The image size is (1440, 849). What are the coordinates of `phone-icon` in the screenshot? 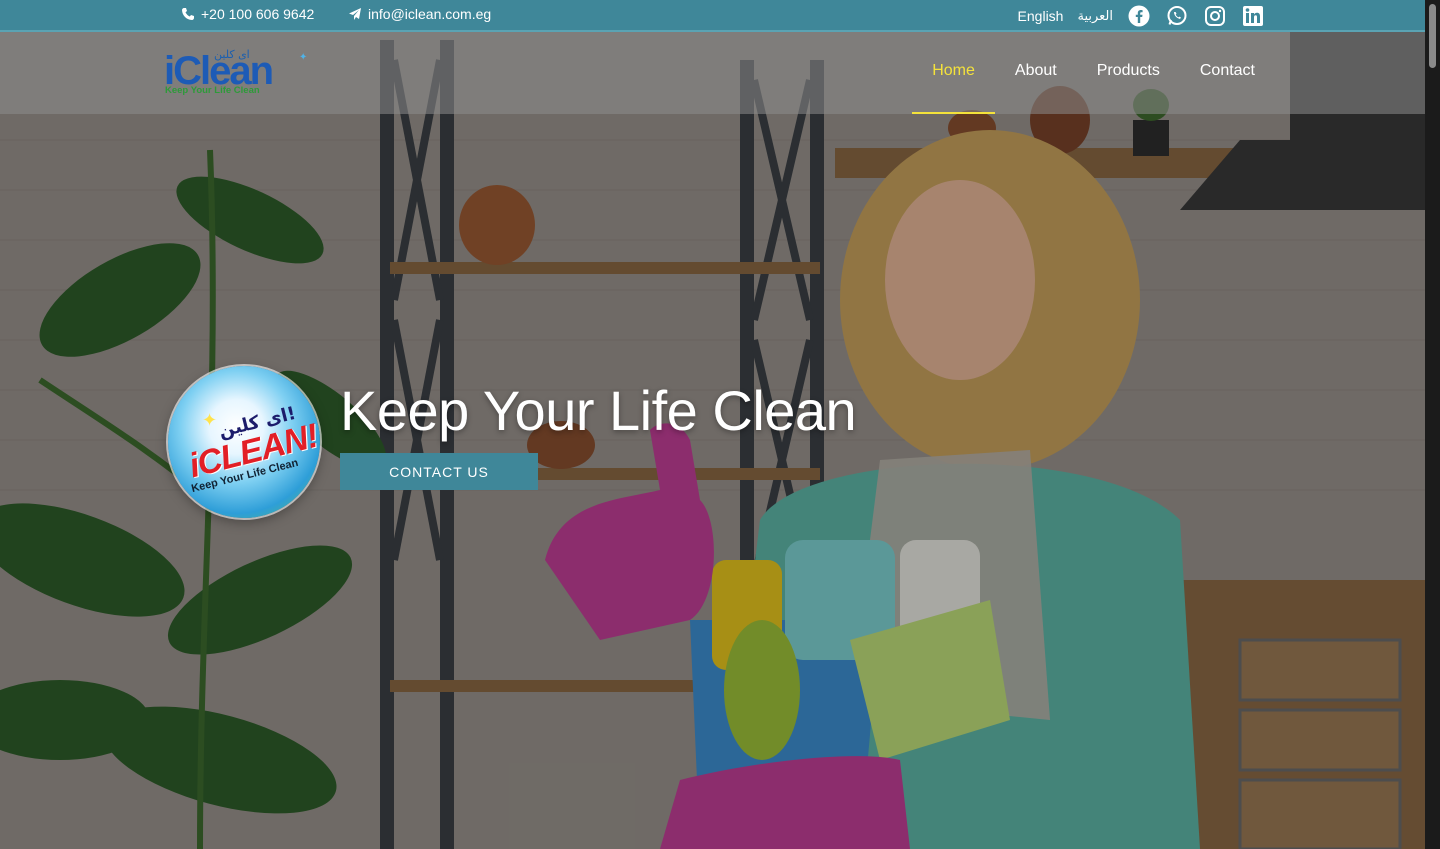 It's located at (188, 14).